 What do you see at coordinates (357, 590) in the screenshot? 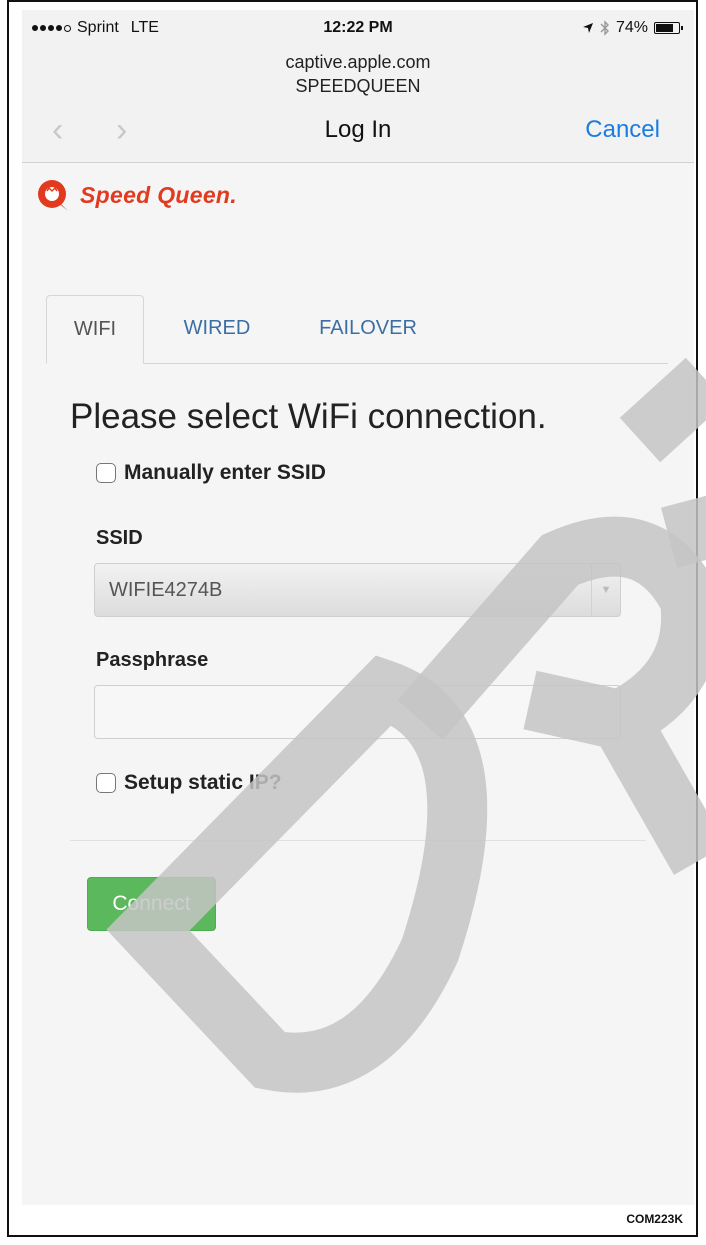
I see `ssid-select: WIFIE4274B ▼` at bounding box center [357, 590].